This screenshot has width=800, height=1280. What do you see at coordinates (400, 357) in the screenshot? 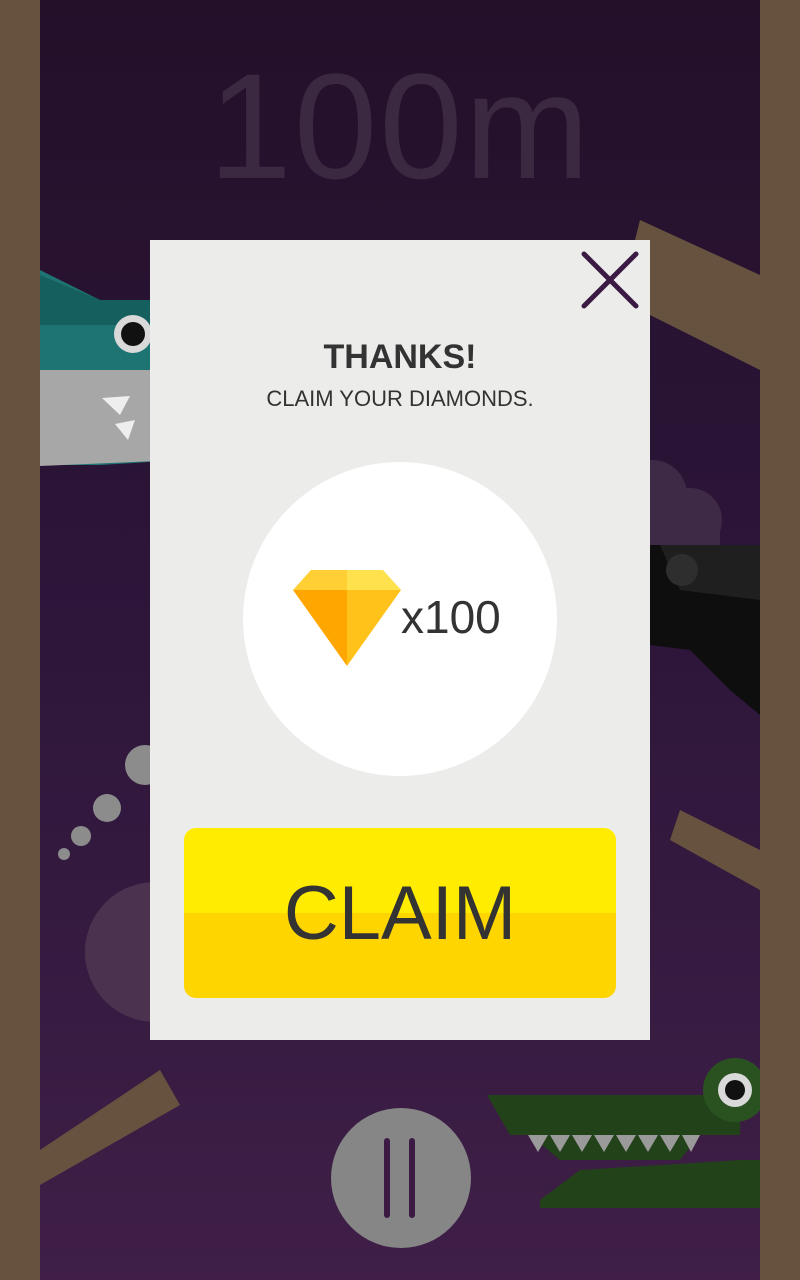
I see `dialog-title: THANKS!` at bounding box center [400, 357].